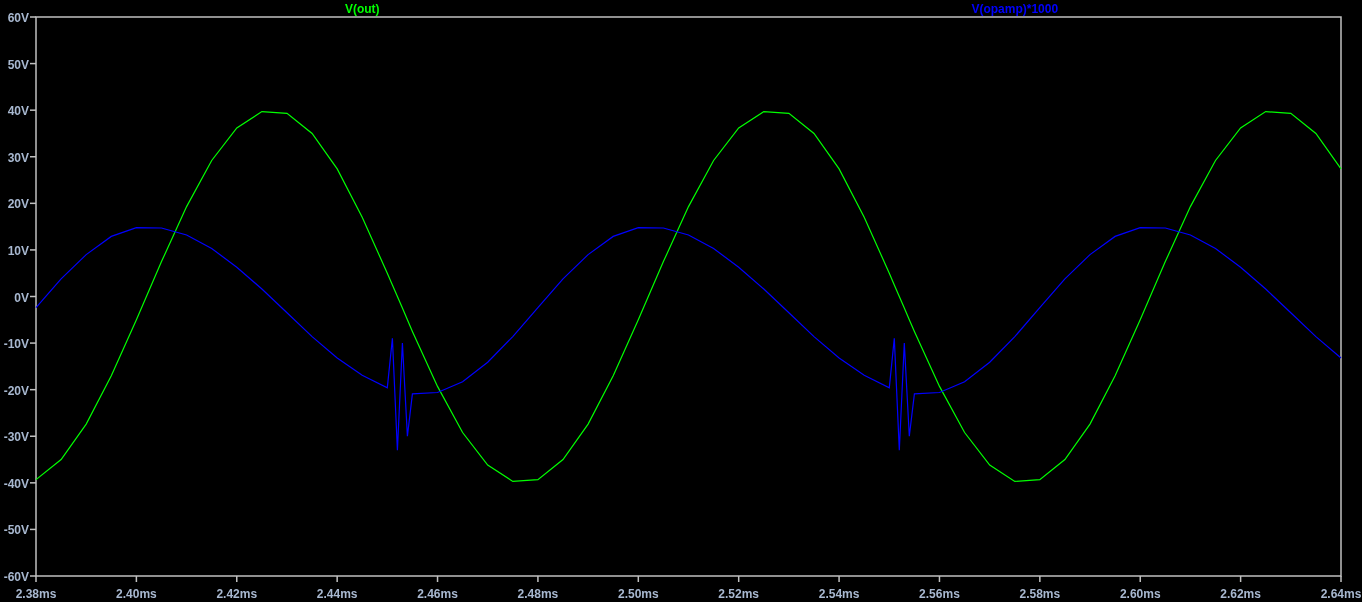  Describe the element at coordinates (237, 594) in the screenshot. I see `x-tick-label: 2.42ms` at that location.